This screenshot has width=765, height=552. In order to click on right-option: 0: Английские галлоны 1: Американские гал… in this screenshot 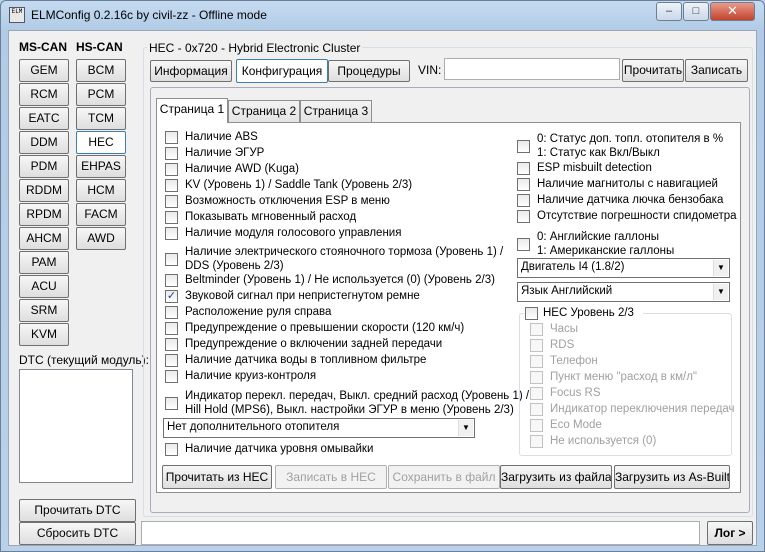, I will do `click(627, 245)`.